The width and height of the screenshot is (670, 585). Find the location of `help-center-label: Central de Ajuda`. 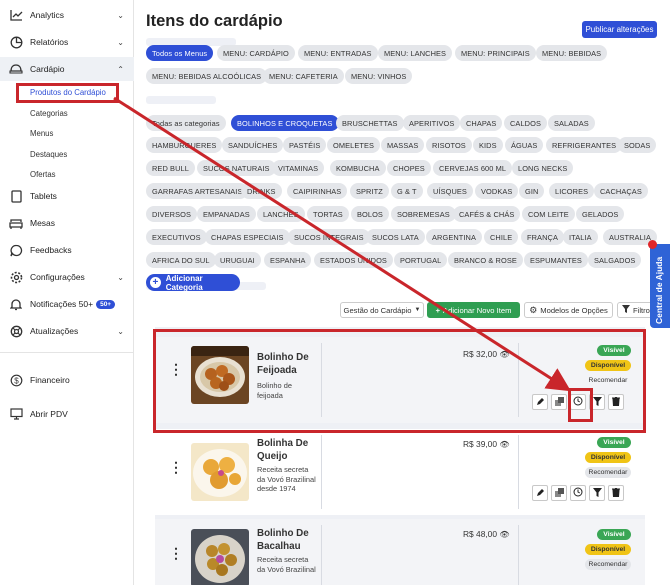

help-center-label: Central de Ajuda is located at coordinates (659, 290).